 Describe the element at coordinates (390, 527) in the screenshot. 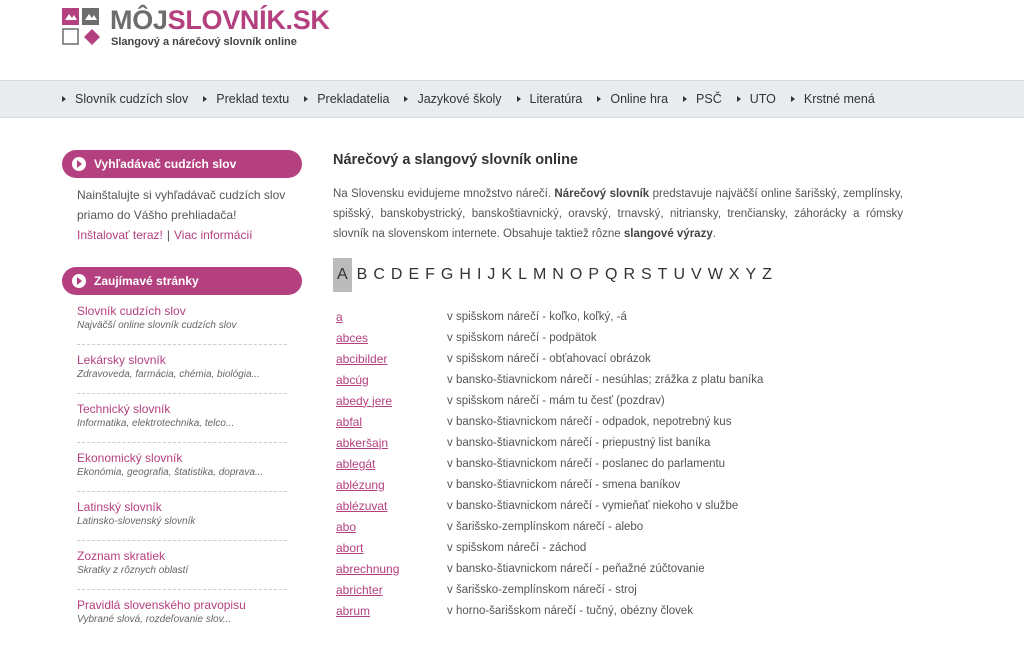

I see `word-link: abo` at that location.